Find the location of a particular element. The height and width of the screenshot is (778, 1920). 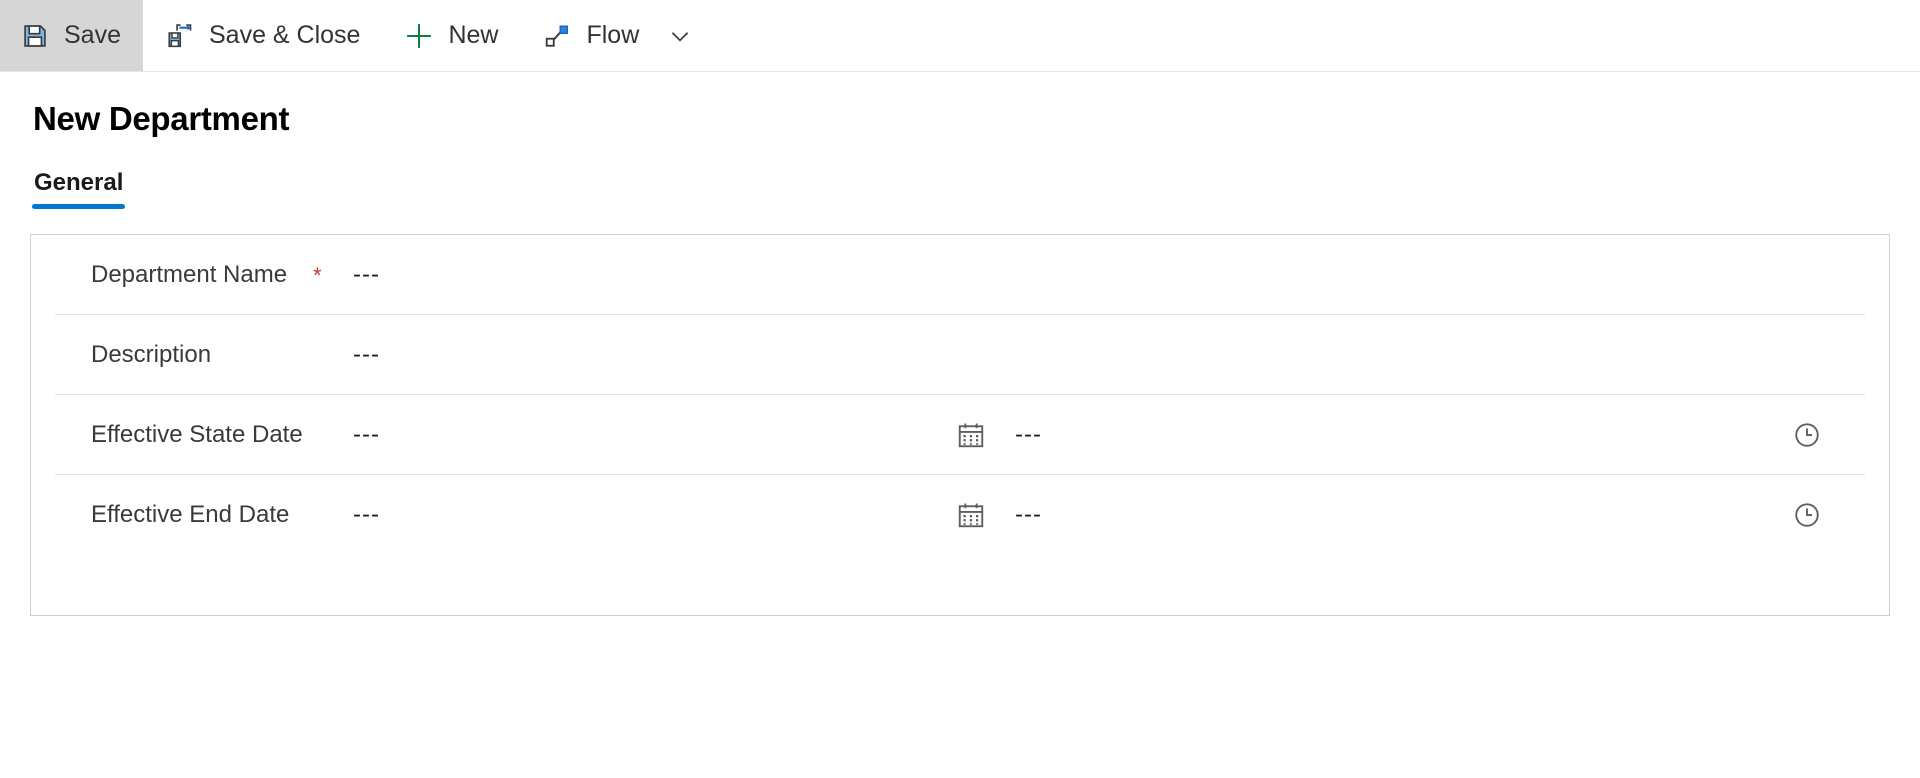

new-button: New is located at coordinates (451, 35).